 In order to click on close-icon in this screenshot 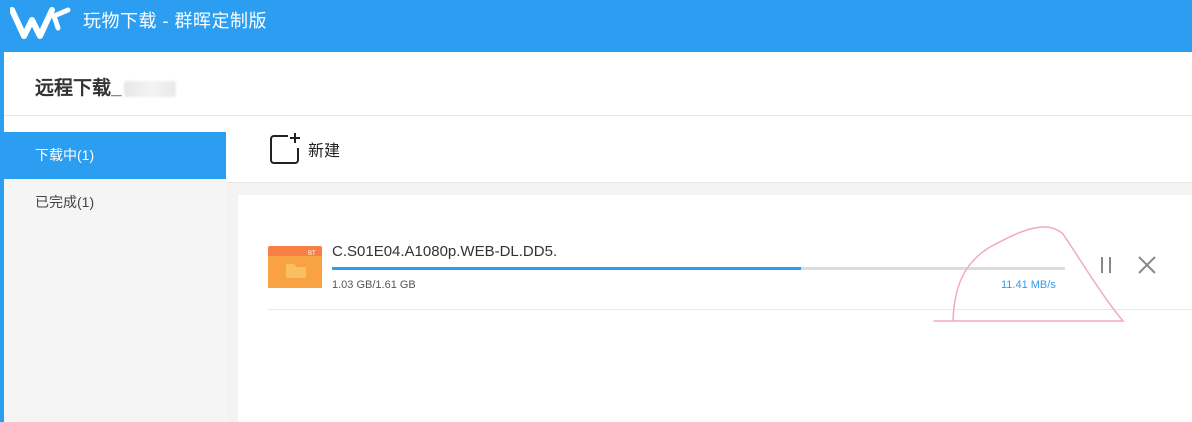, I will do `click(1147, 265)`.